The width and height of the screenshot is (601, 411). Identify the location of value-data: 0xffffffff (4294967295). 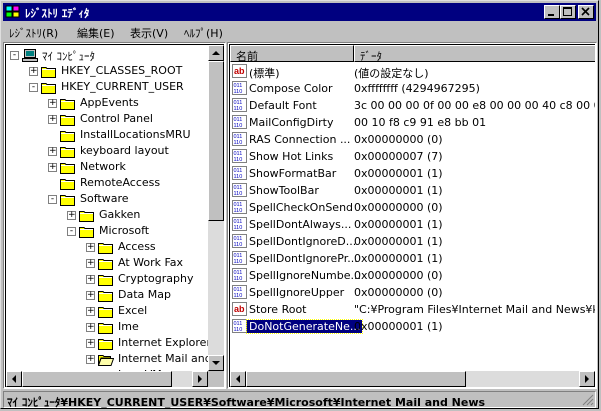
(417, 88).